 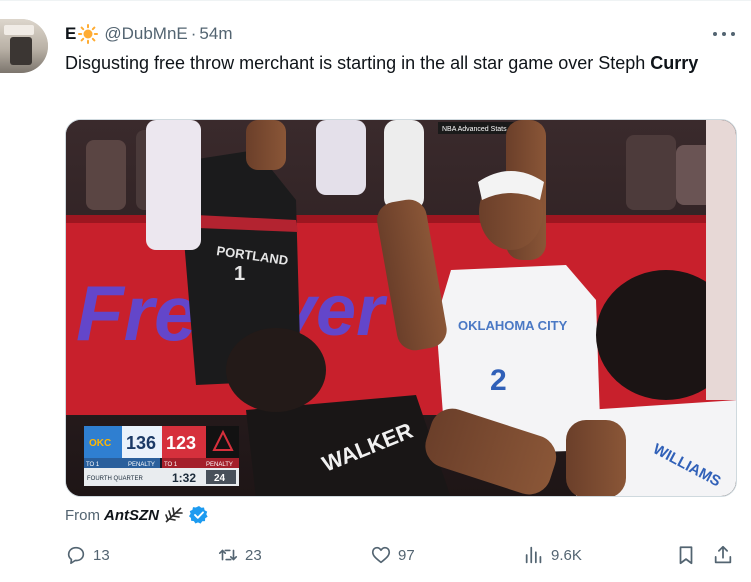 What do you see at coordinates (253, 555) in the screenshot?
I see `repost-count: 23` at bounding box center [253, 555].